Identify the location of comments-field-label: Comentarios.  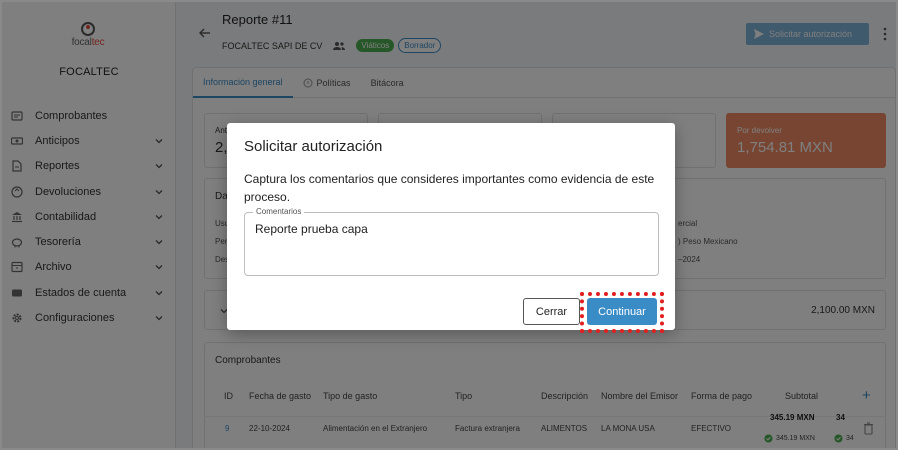
(279, 211).